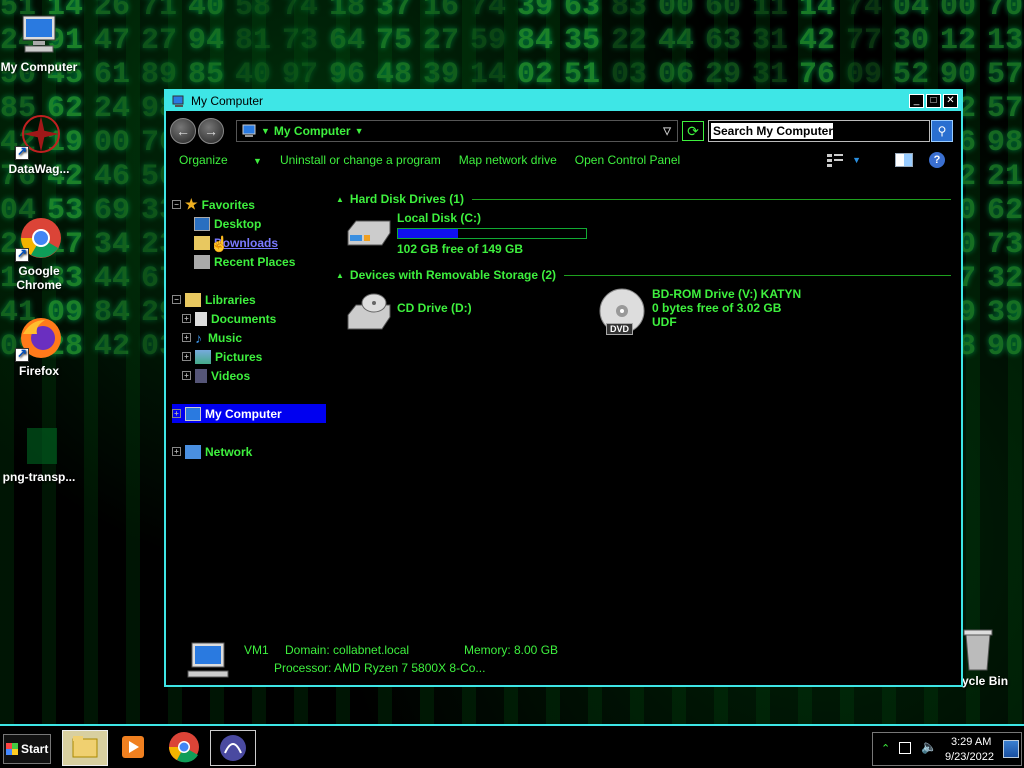  Describe the element at coordinates (508, 160) in the screenshot. I see `map-network-drive-button: Map network drive` at that location.